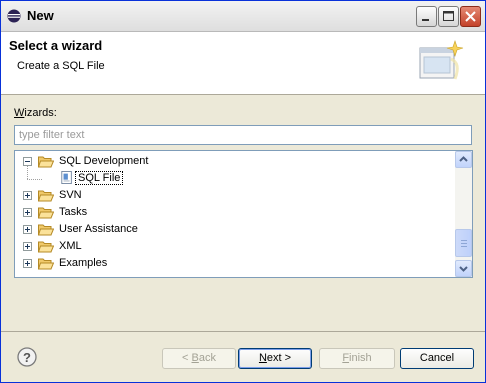 This screenshot has width=486, height=383. Describe the element at coordinates (279, 358) in the screenshot. I see `next-button-text: ext >` at that location.